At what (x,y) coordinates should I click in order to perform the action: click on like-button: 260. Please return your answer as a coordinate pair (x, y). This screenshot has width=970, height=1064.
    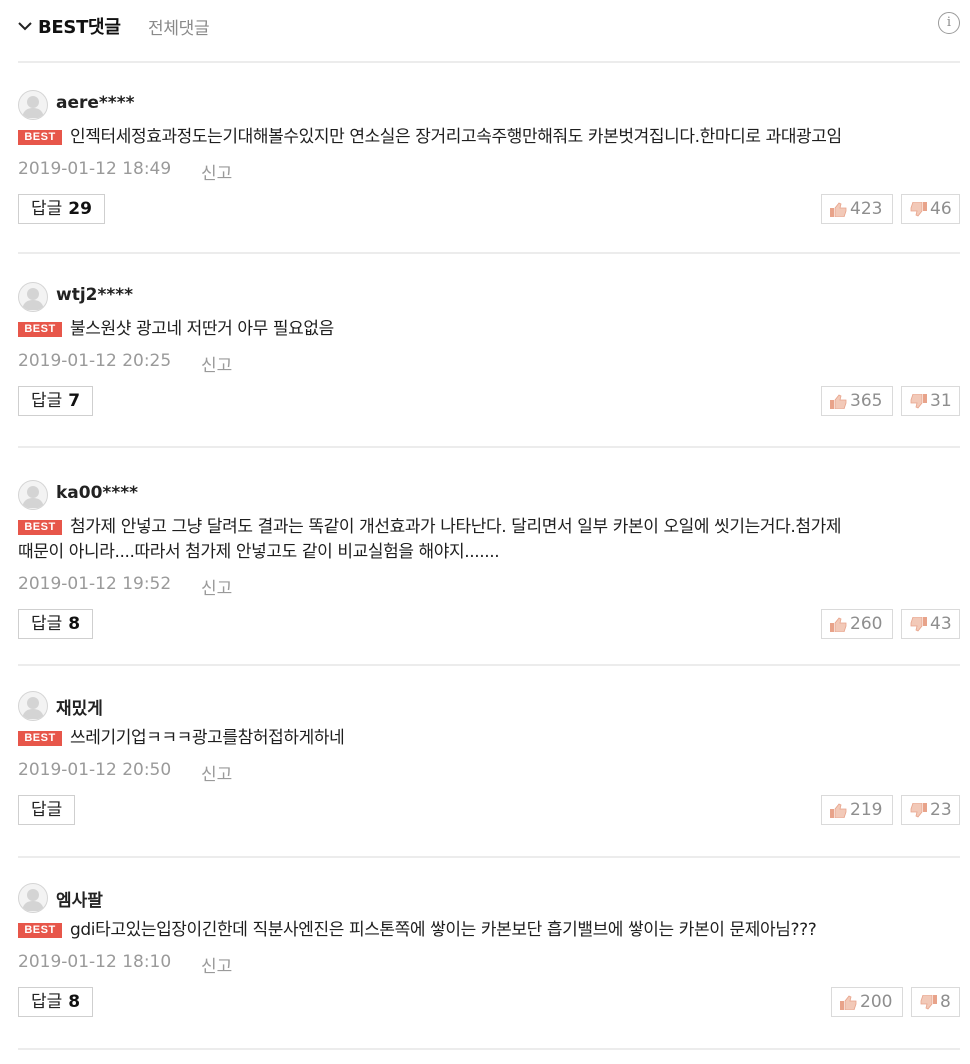
    Looking at the image, I should click on (857, 624).